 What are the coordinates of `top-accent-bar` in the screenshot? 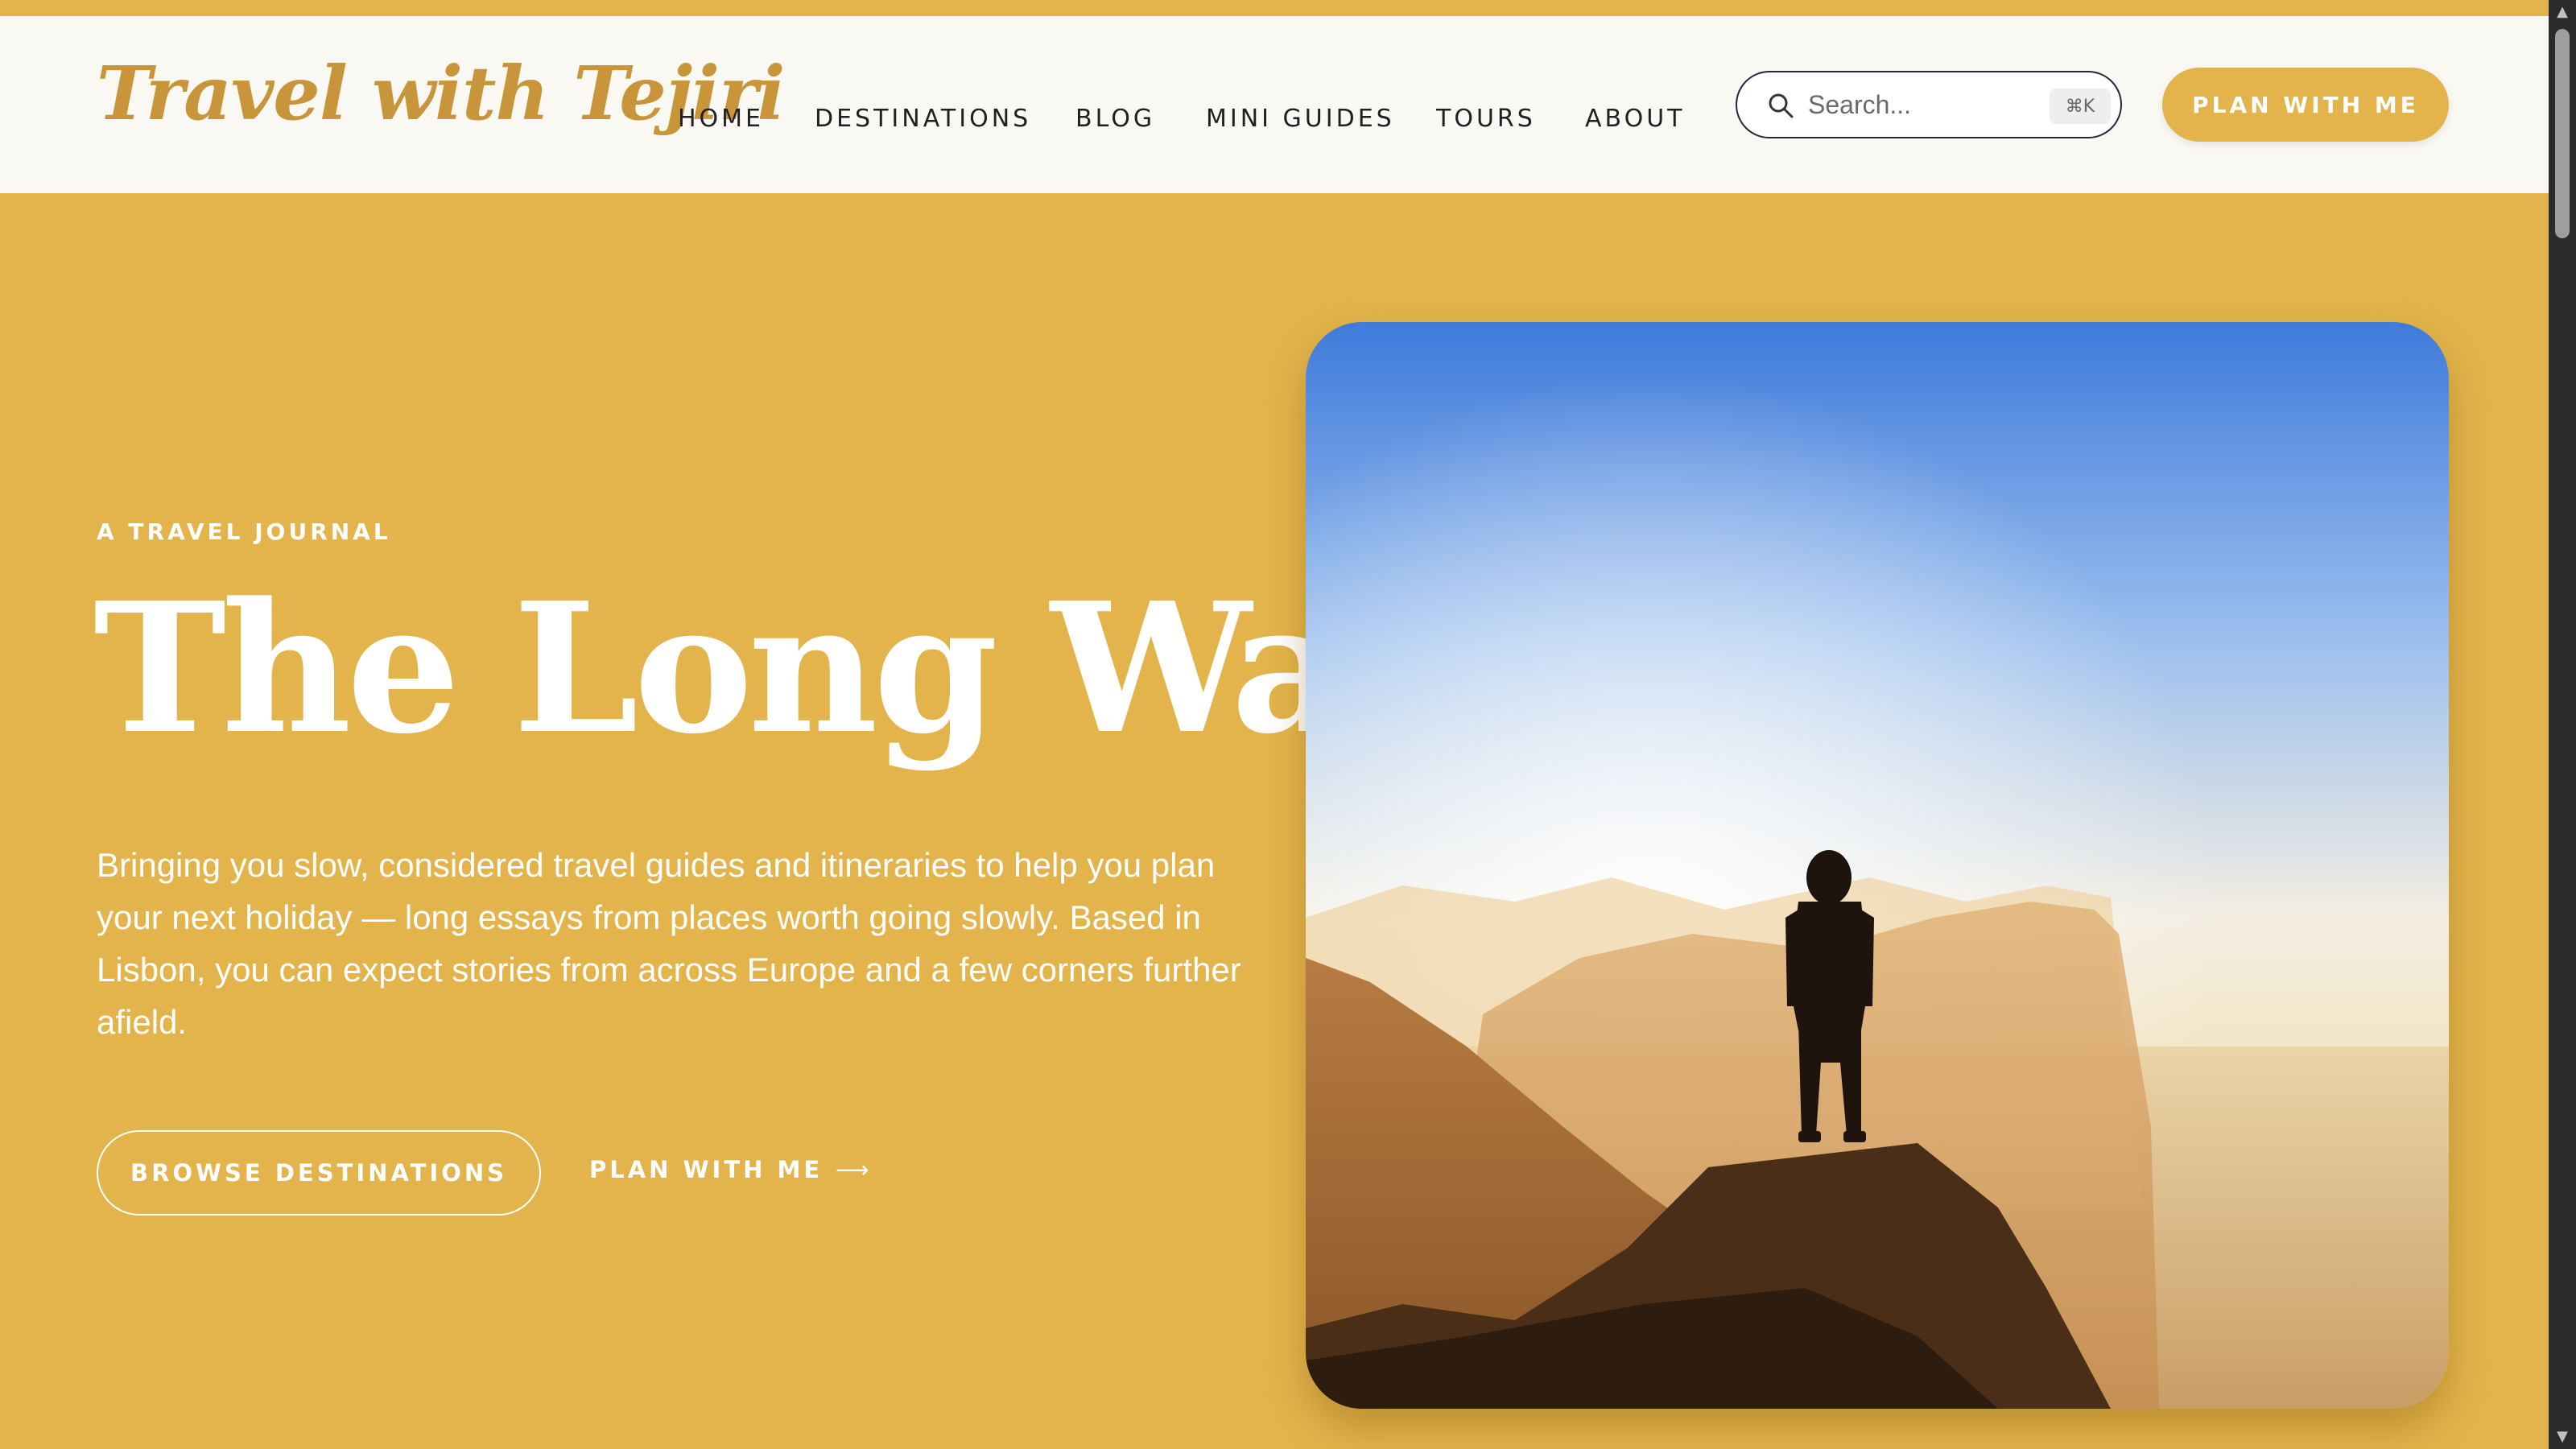 It's located at (1274, 8).